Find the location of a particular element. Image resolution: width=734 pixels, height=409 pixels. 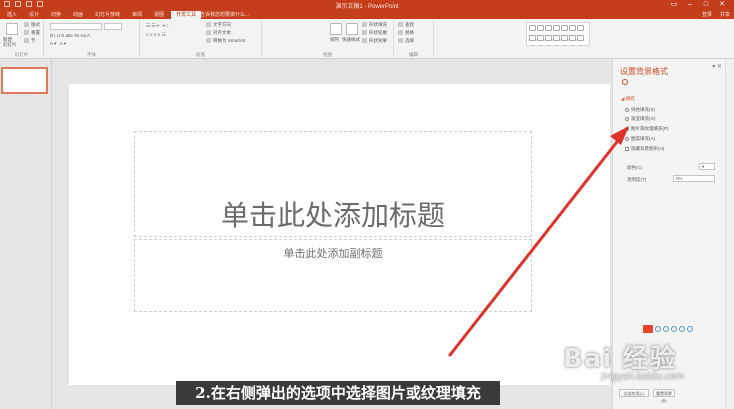

maximize-icon: □ is located at coordinates (706, 5).